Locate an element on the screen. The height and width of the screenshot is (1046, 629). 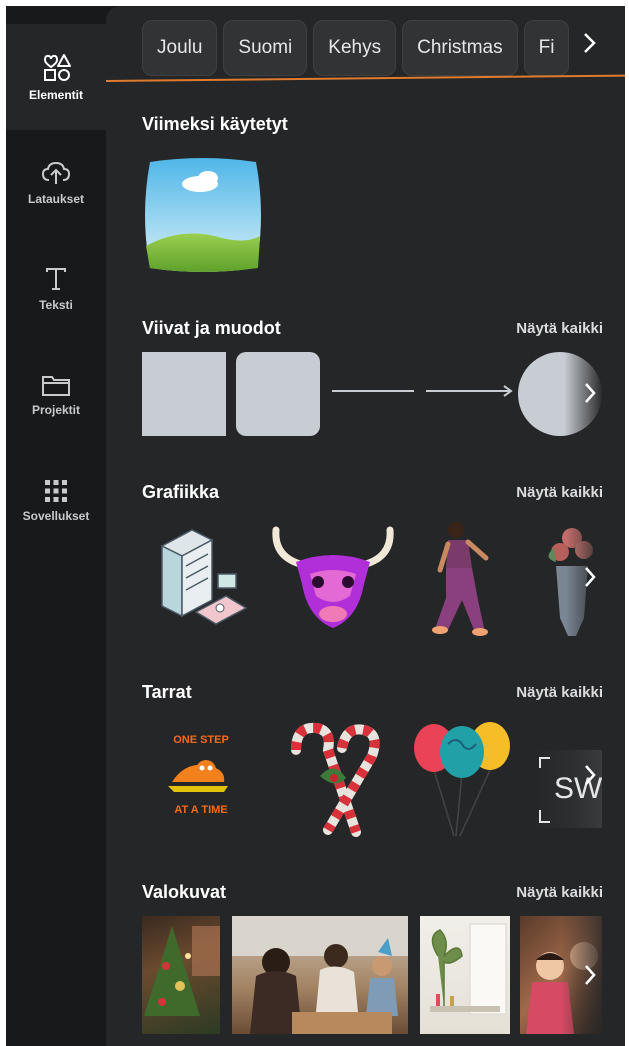
graphic-bull-head is located at coordinates (333, 578).